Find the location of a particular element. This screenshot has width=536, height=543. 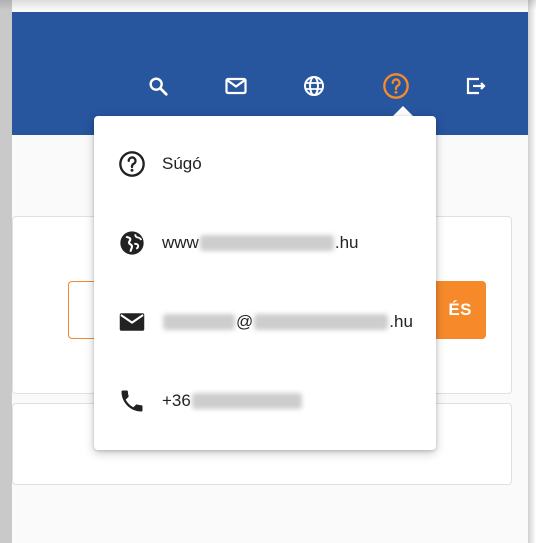

redacted-email-domain is located at coordinates (321, 322).